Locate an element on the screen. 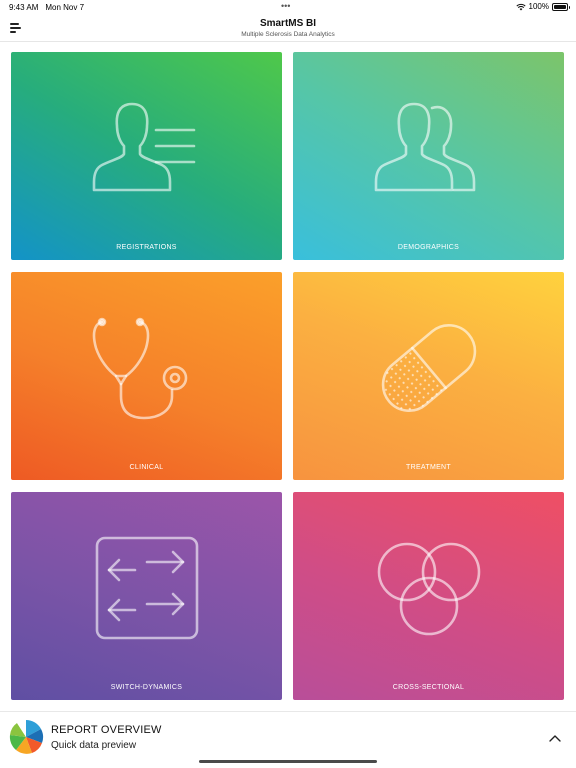 The image size is (576, 768). multitasking-dots: ••• is located at coordinates (285, 6).